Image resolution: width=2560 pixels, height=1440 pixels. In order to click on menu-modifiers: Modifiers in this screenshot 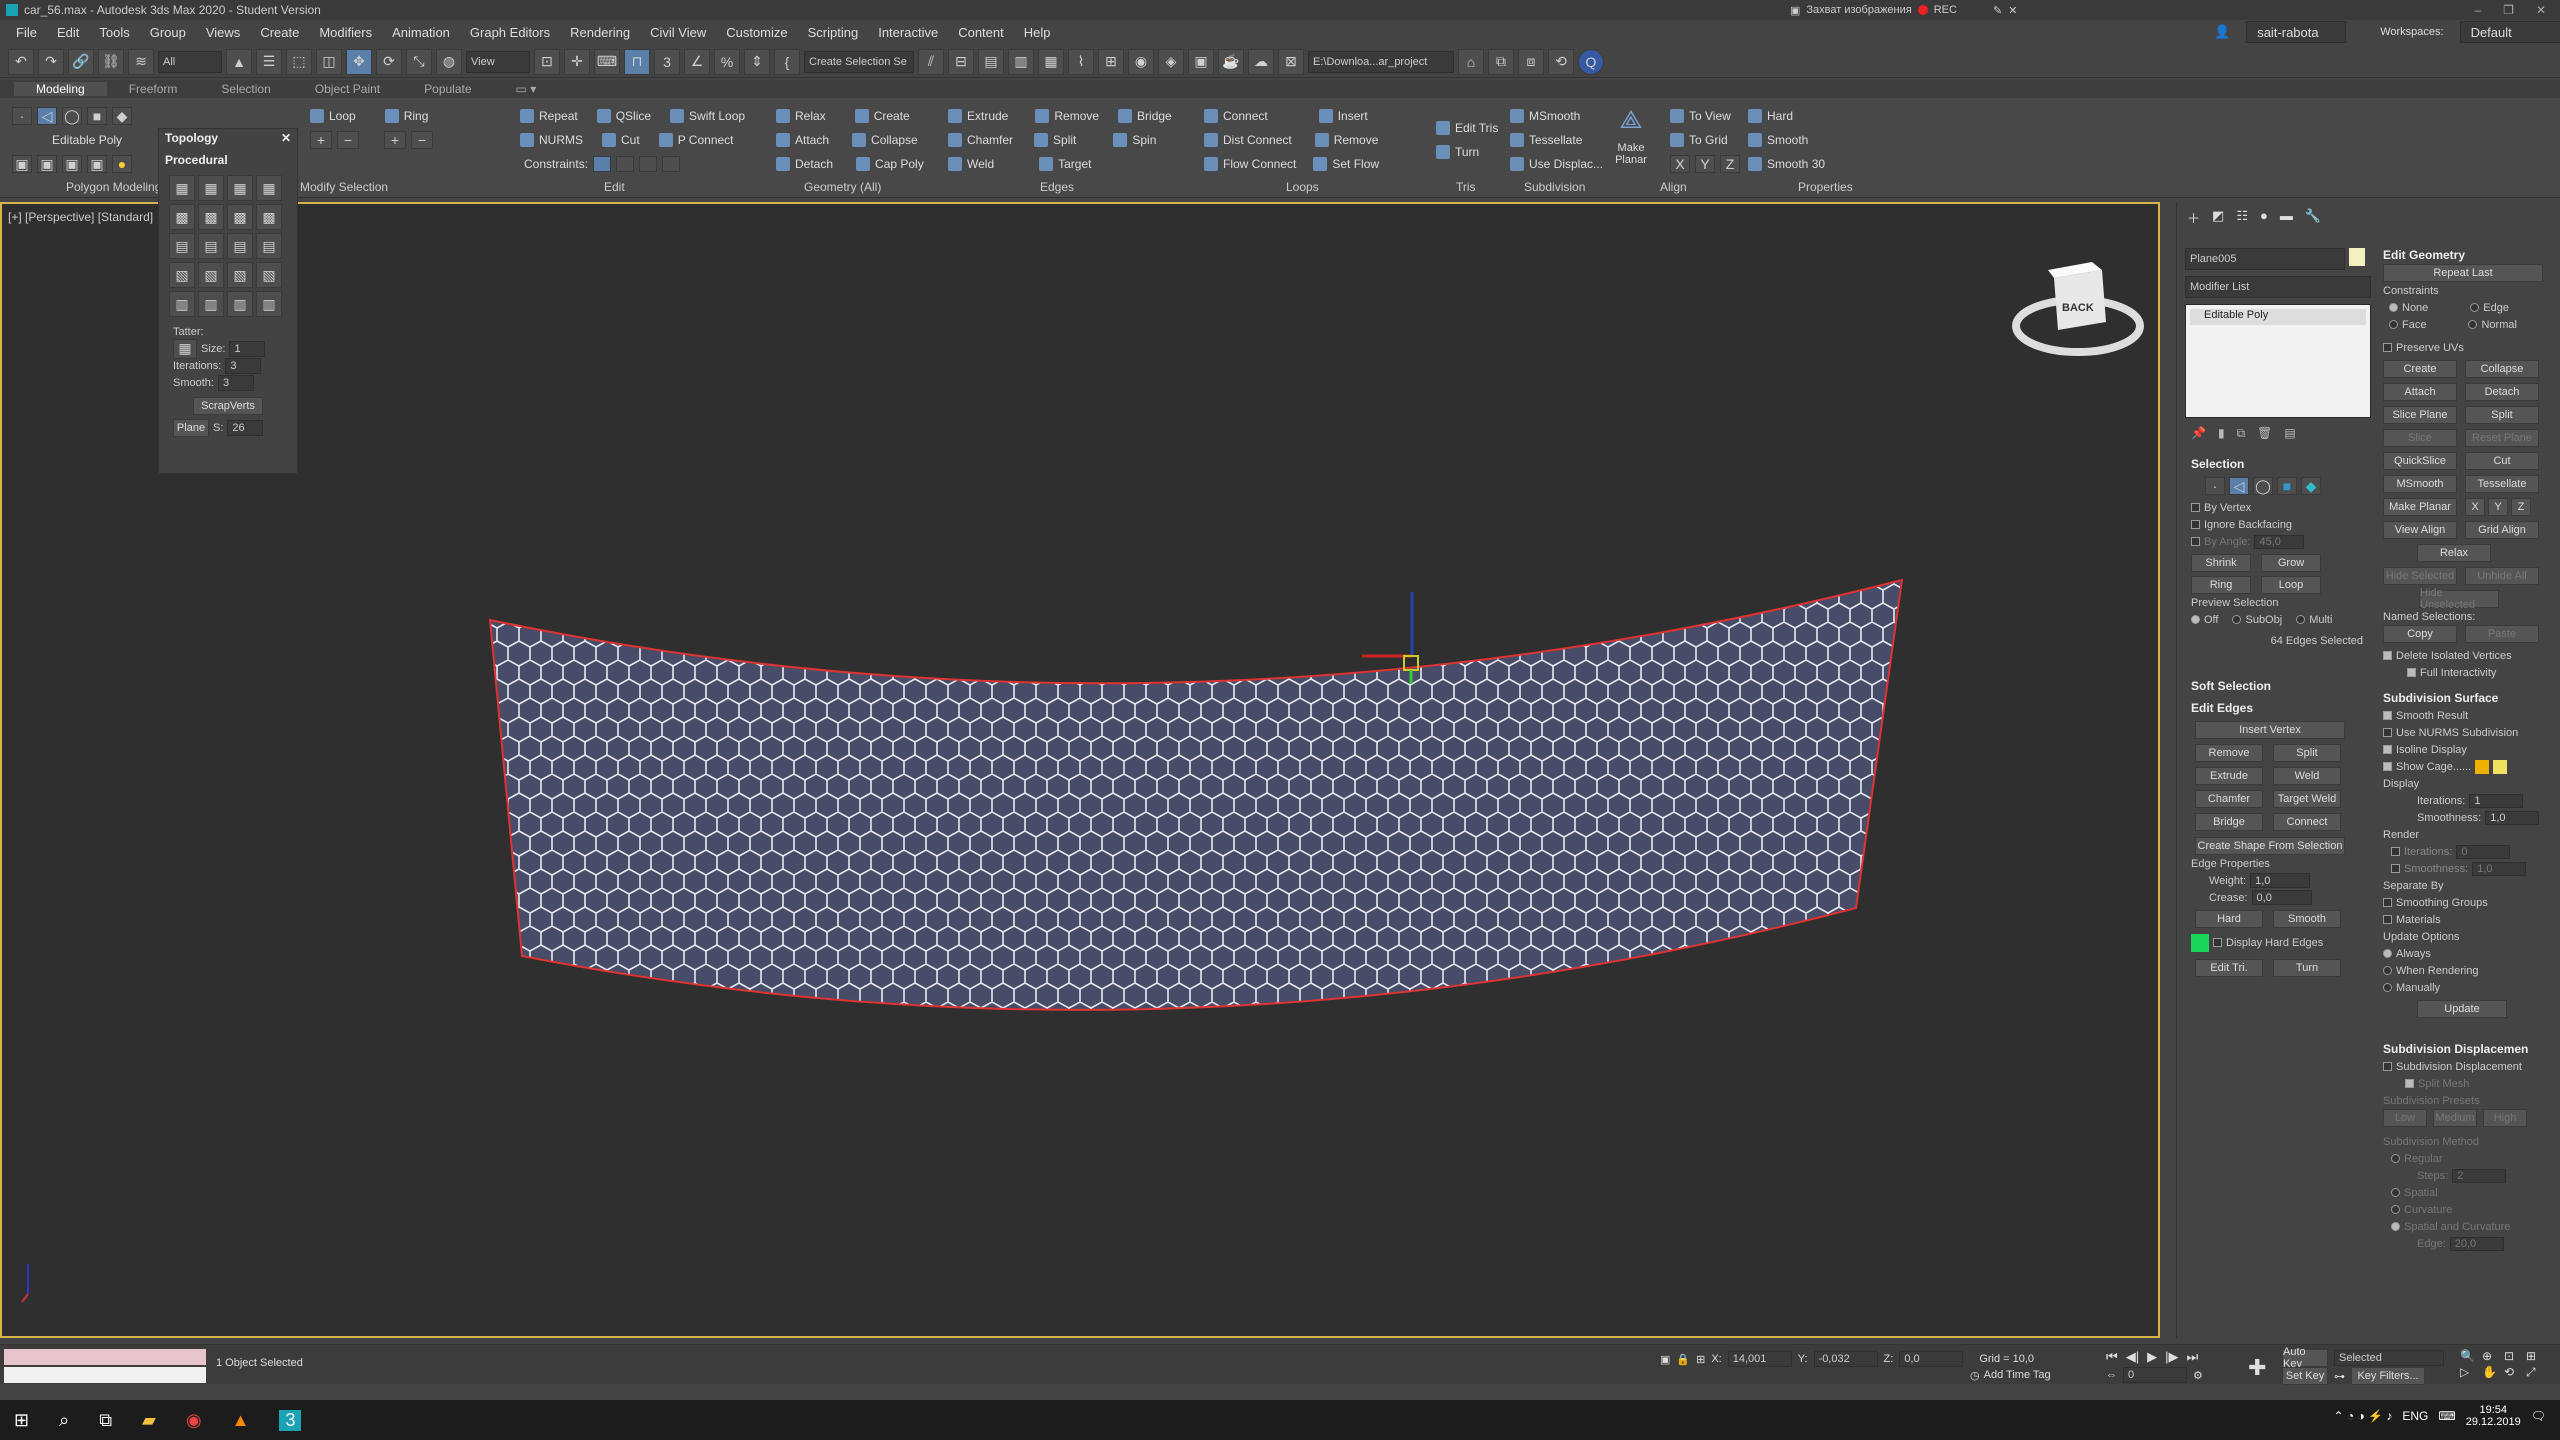, I will do `click(345, 32)`.